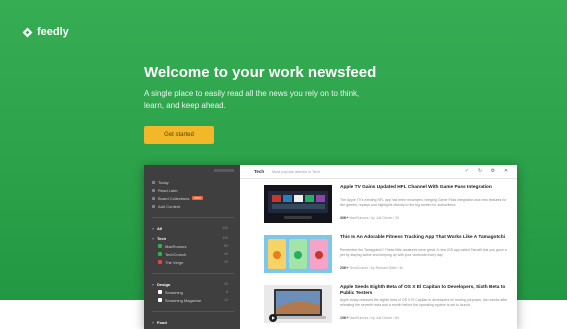  What do you see at coordinates (179, 135) in the screenshot?
I see `get-started-button: Get started` at bounding box center [179, 135].